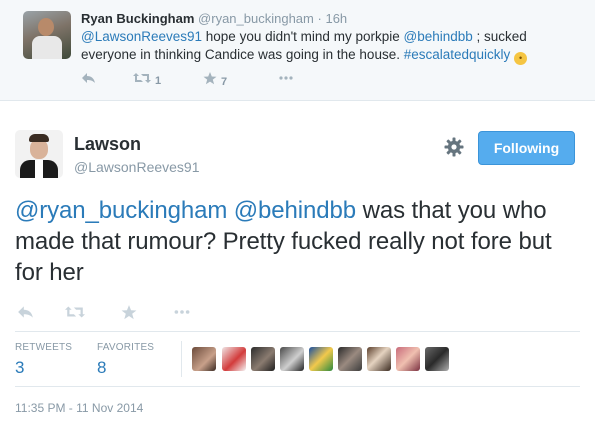  I want to click on lawson-avatar, so click(39, 154).